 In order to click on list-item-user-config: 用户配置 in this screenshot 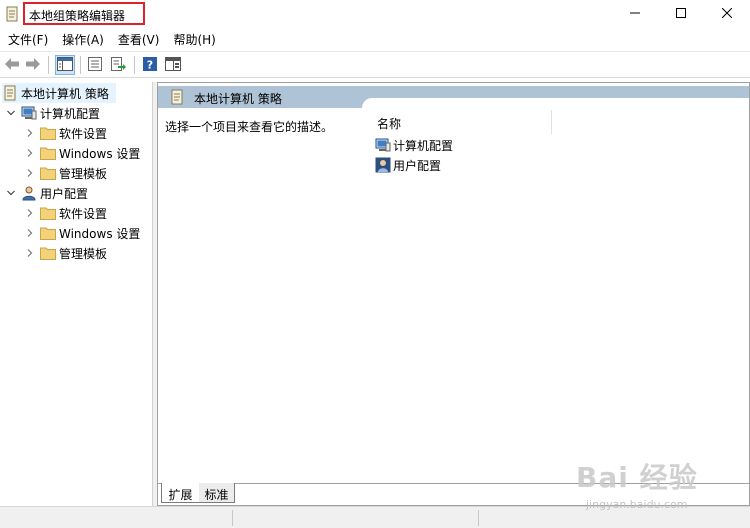, I will do `click(408, 165)`.